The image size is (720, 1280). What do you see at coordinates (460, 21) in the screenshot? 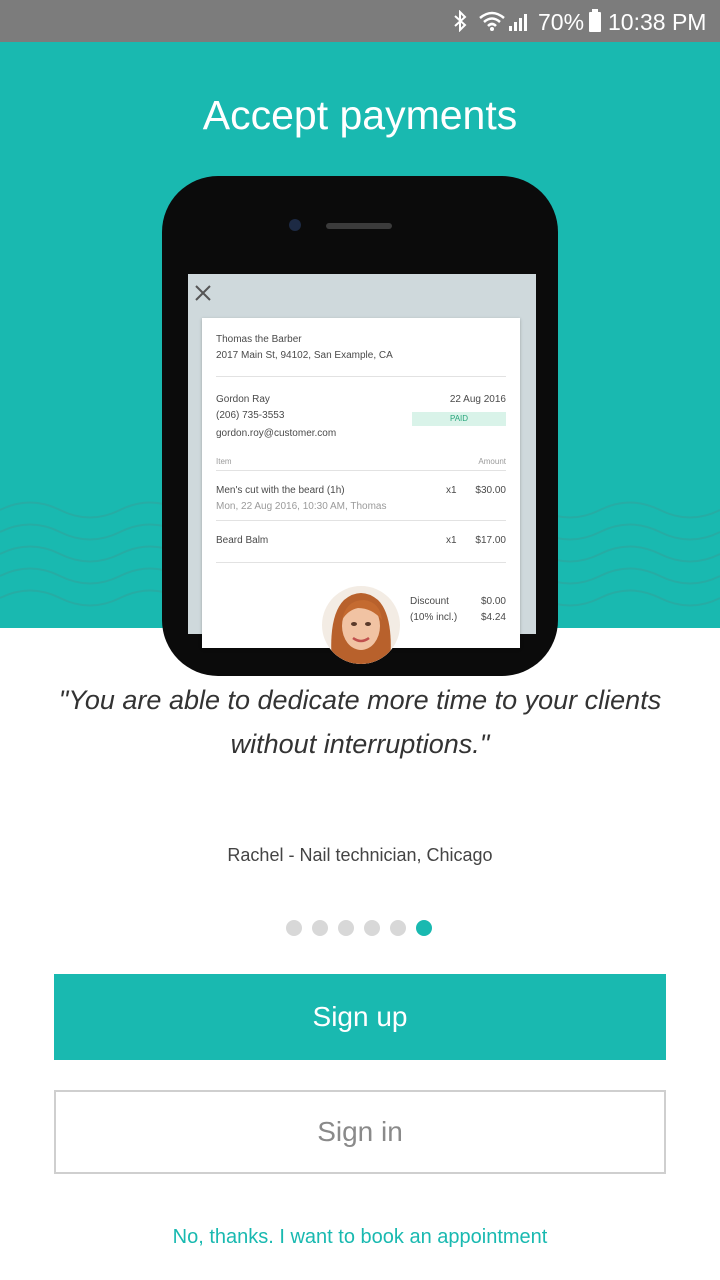
I see `bluetooth-icon` at bounding box center [460, 21].